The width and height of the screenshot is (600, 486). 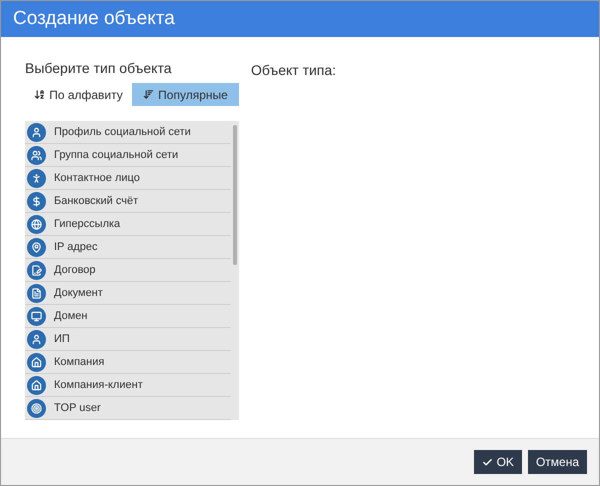 What do you see at coordinates (235, 195) in the screenshot?
I see `scrollbar` at bounding box center [235, 195].